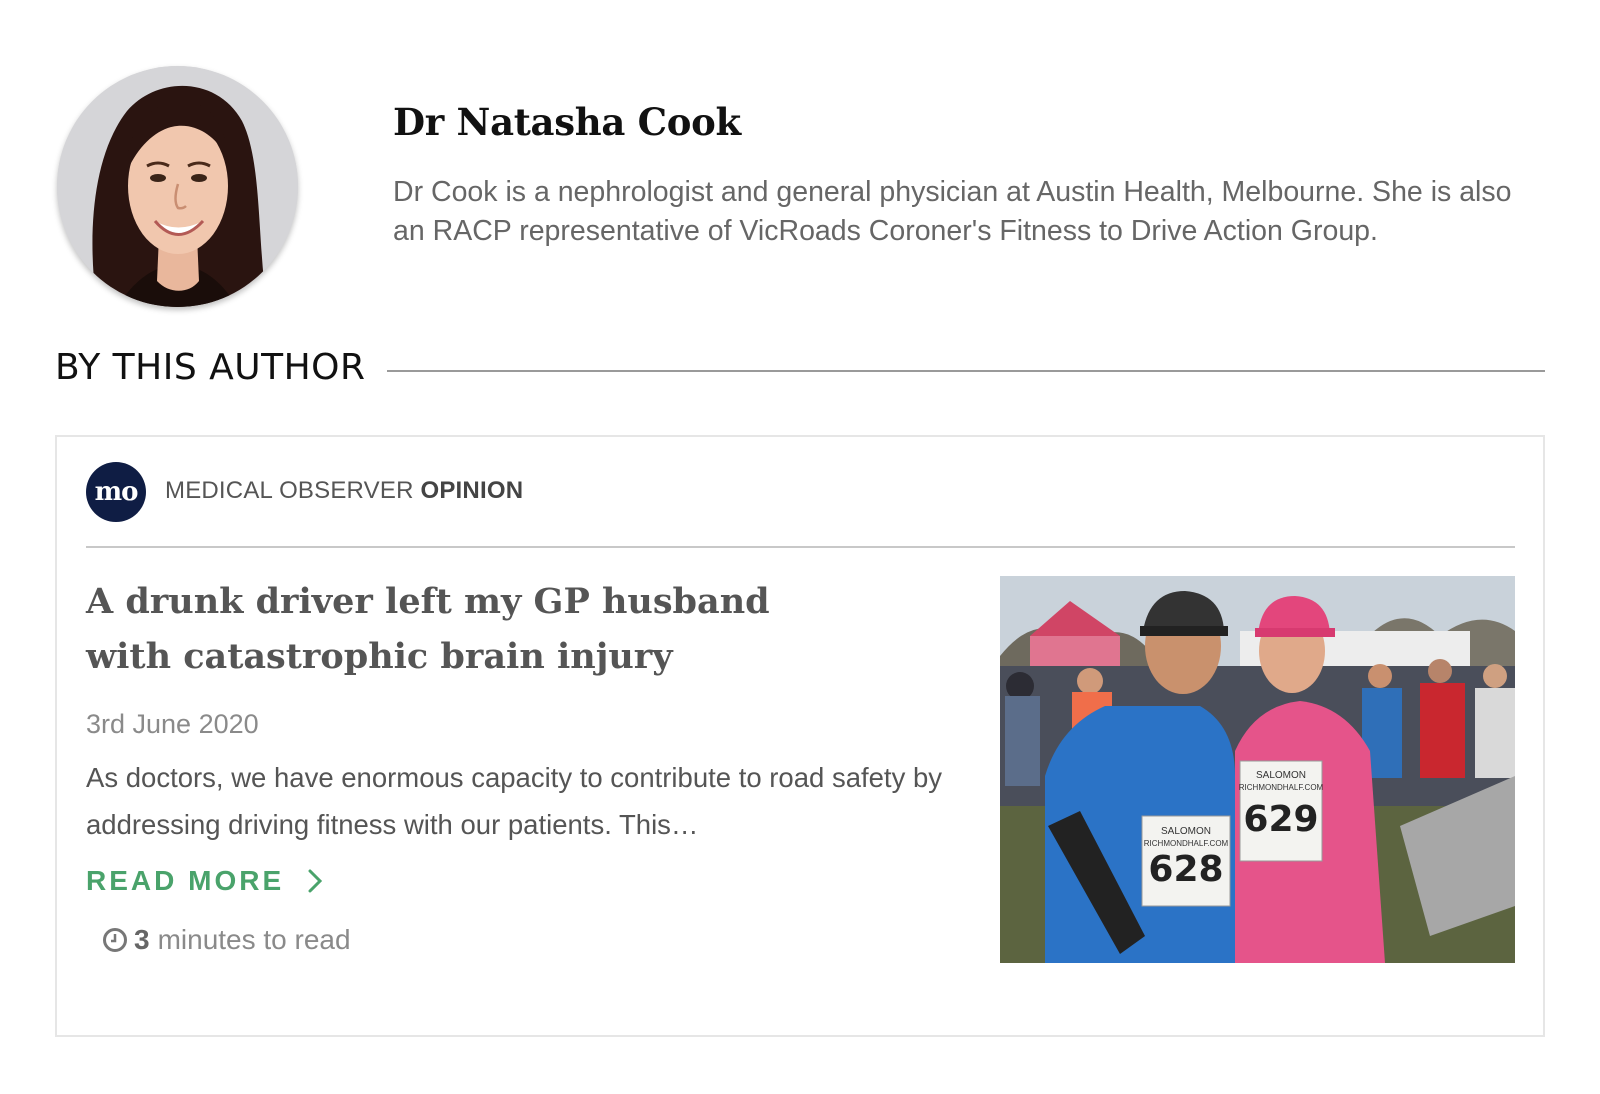 This screenshot has height=1094, width=1600. Describe the element at coordinates (1281, 787) in the screenshot. I see `bib-site-text-2: RICHMONDHALF.COM` at that location.